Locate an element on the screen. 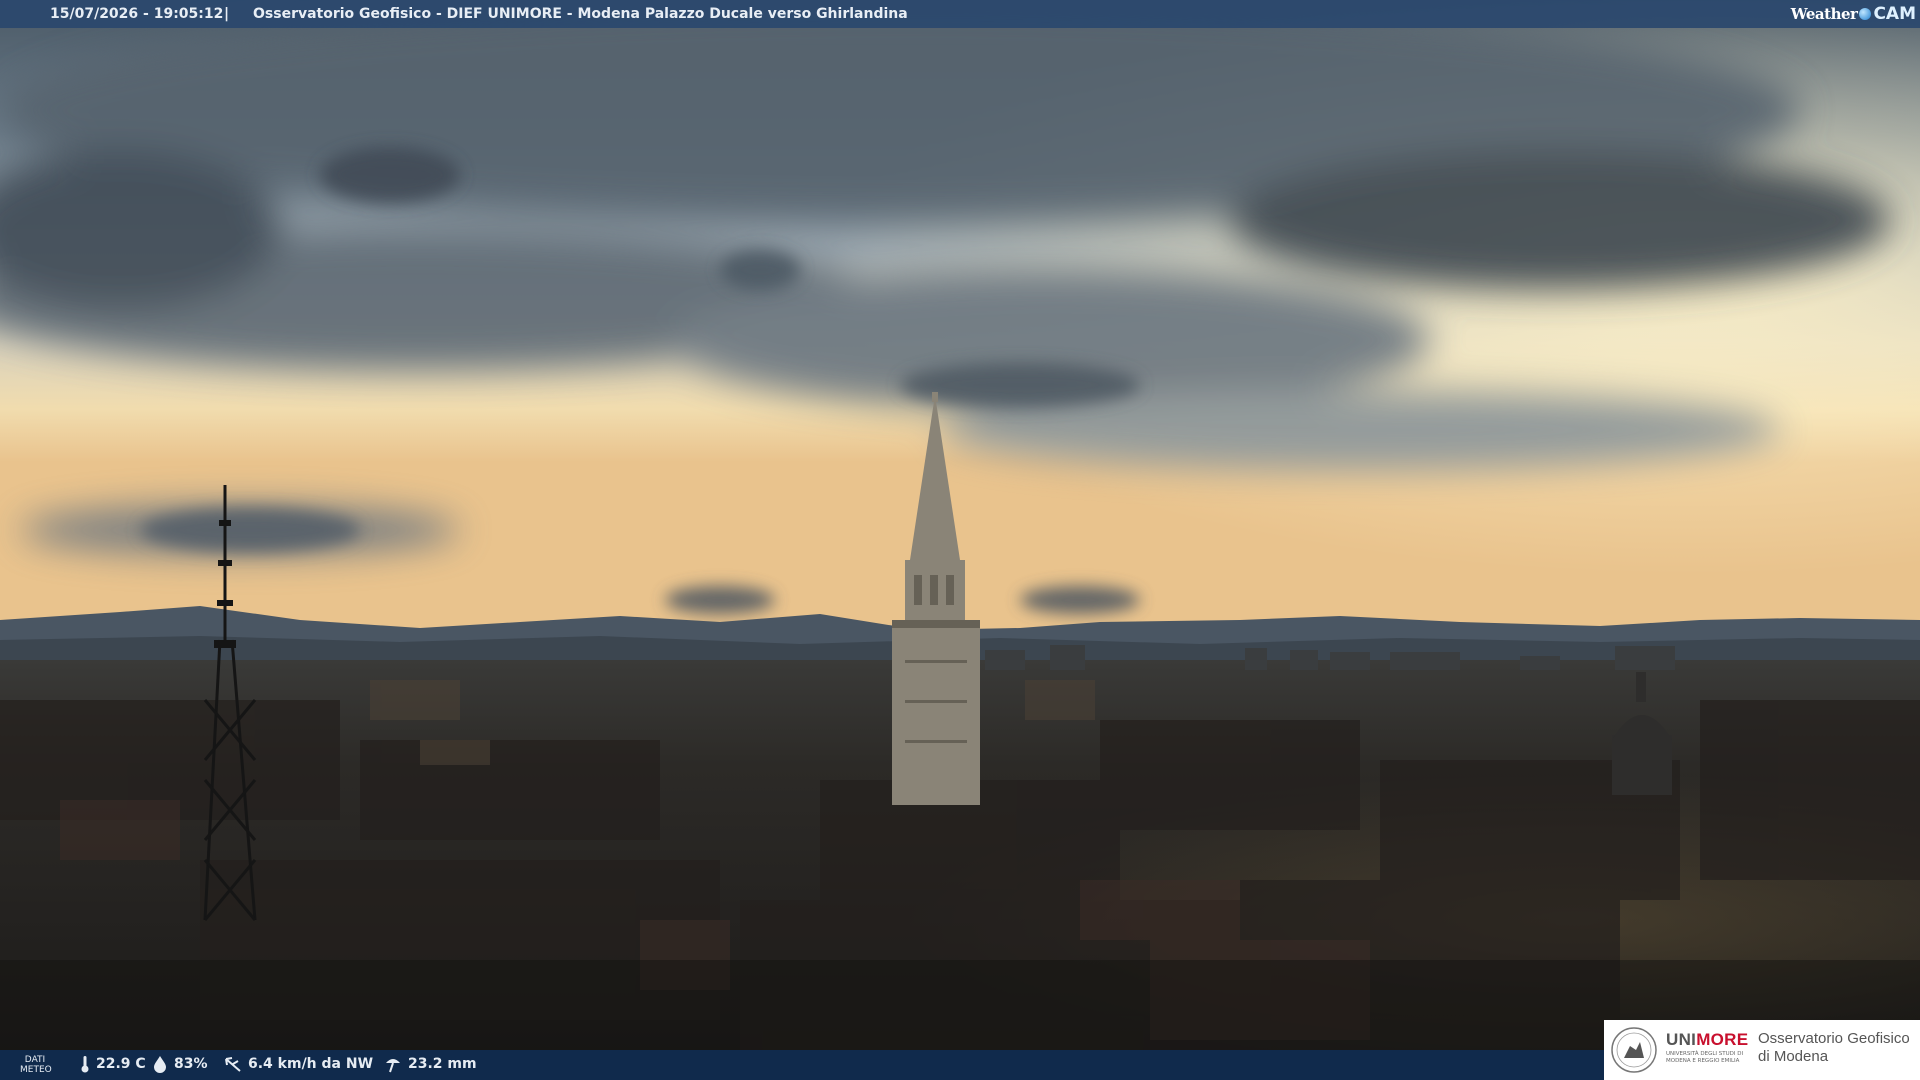 The image size is (1920, 1080). humidity-reading: 83% is located at coordinates (180, 1064).